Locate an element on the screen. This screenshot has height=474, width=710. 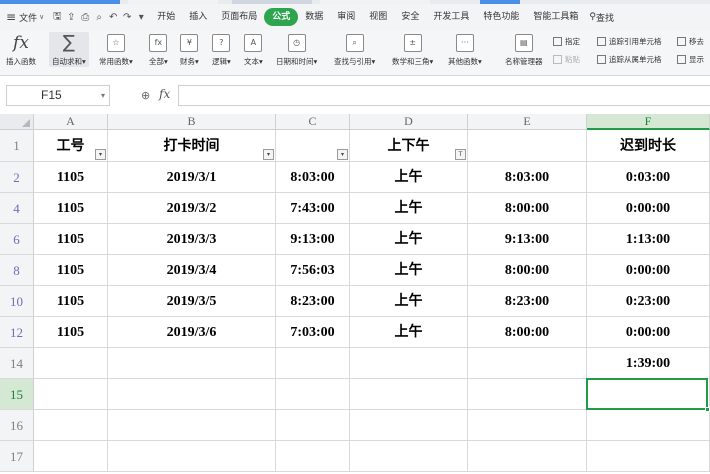
row-header: 8 is located at coordinates (17, 270).